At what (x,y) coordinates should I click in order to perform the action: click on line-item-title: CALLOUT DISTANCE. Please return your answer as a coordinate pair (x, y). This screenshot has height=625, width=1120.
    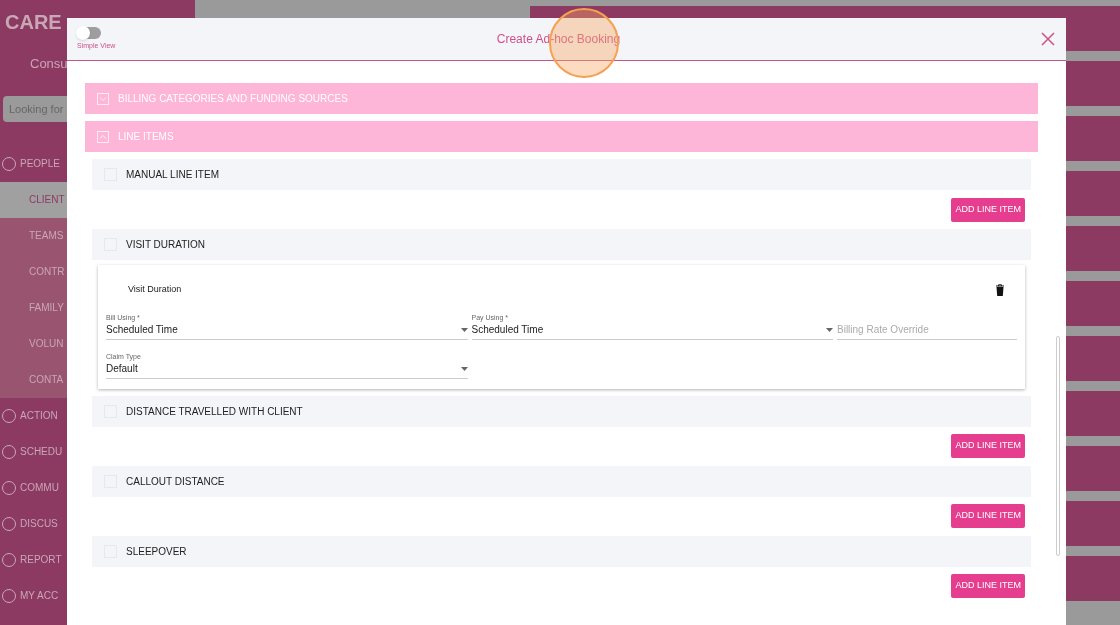
    Looking at the image, I should click on (175, 481).